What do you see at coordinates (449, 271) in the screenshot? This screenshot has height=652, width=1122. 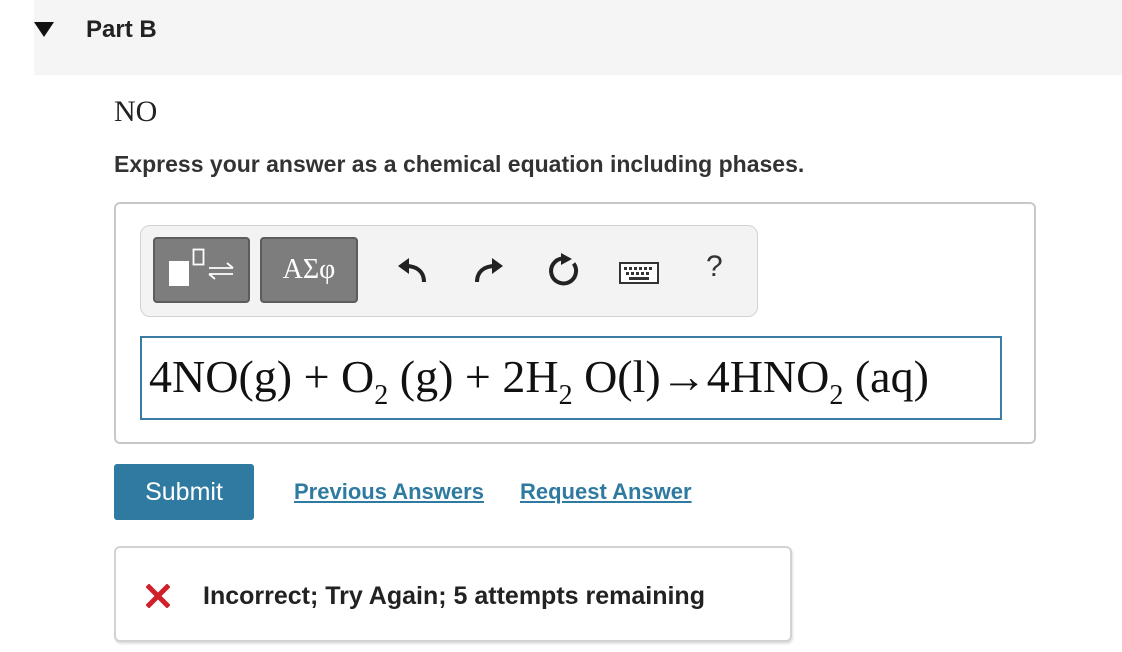 I see `equation-toolbar: ΑΣφ ?` at bounding box center [449, 271].